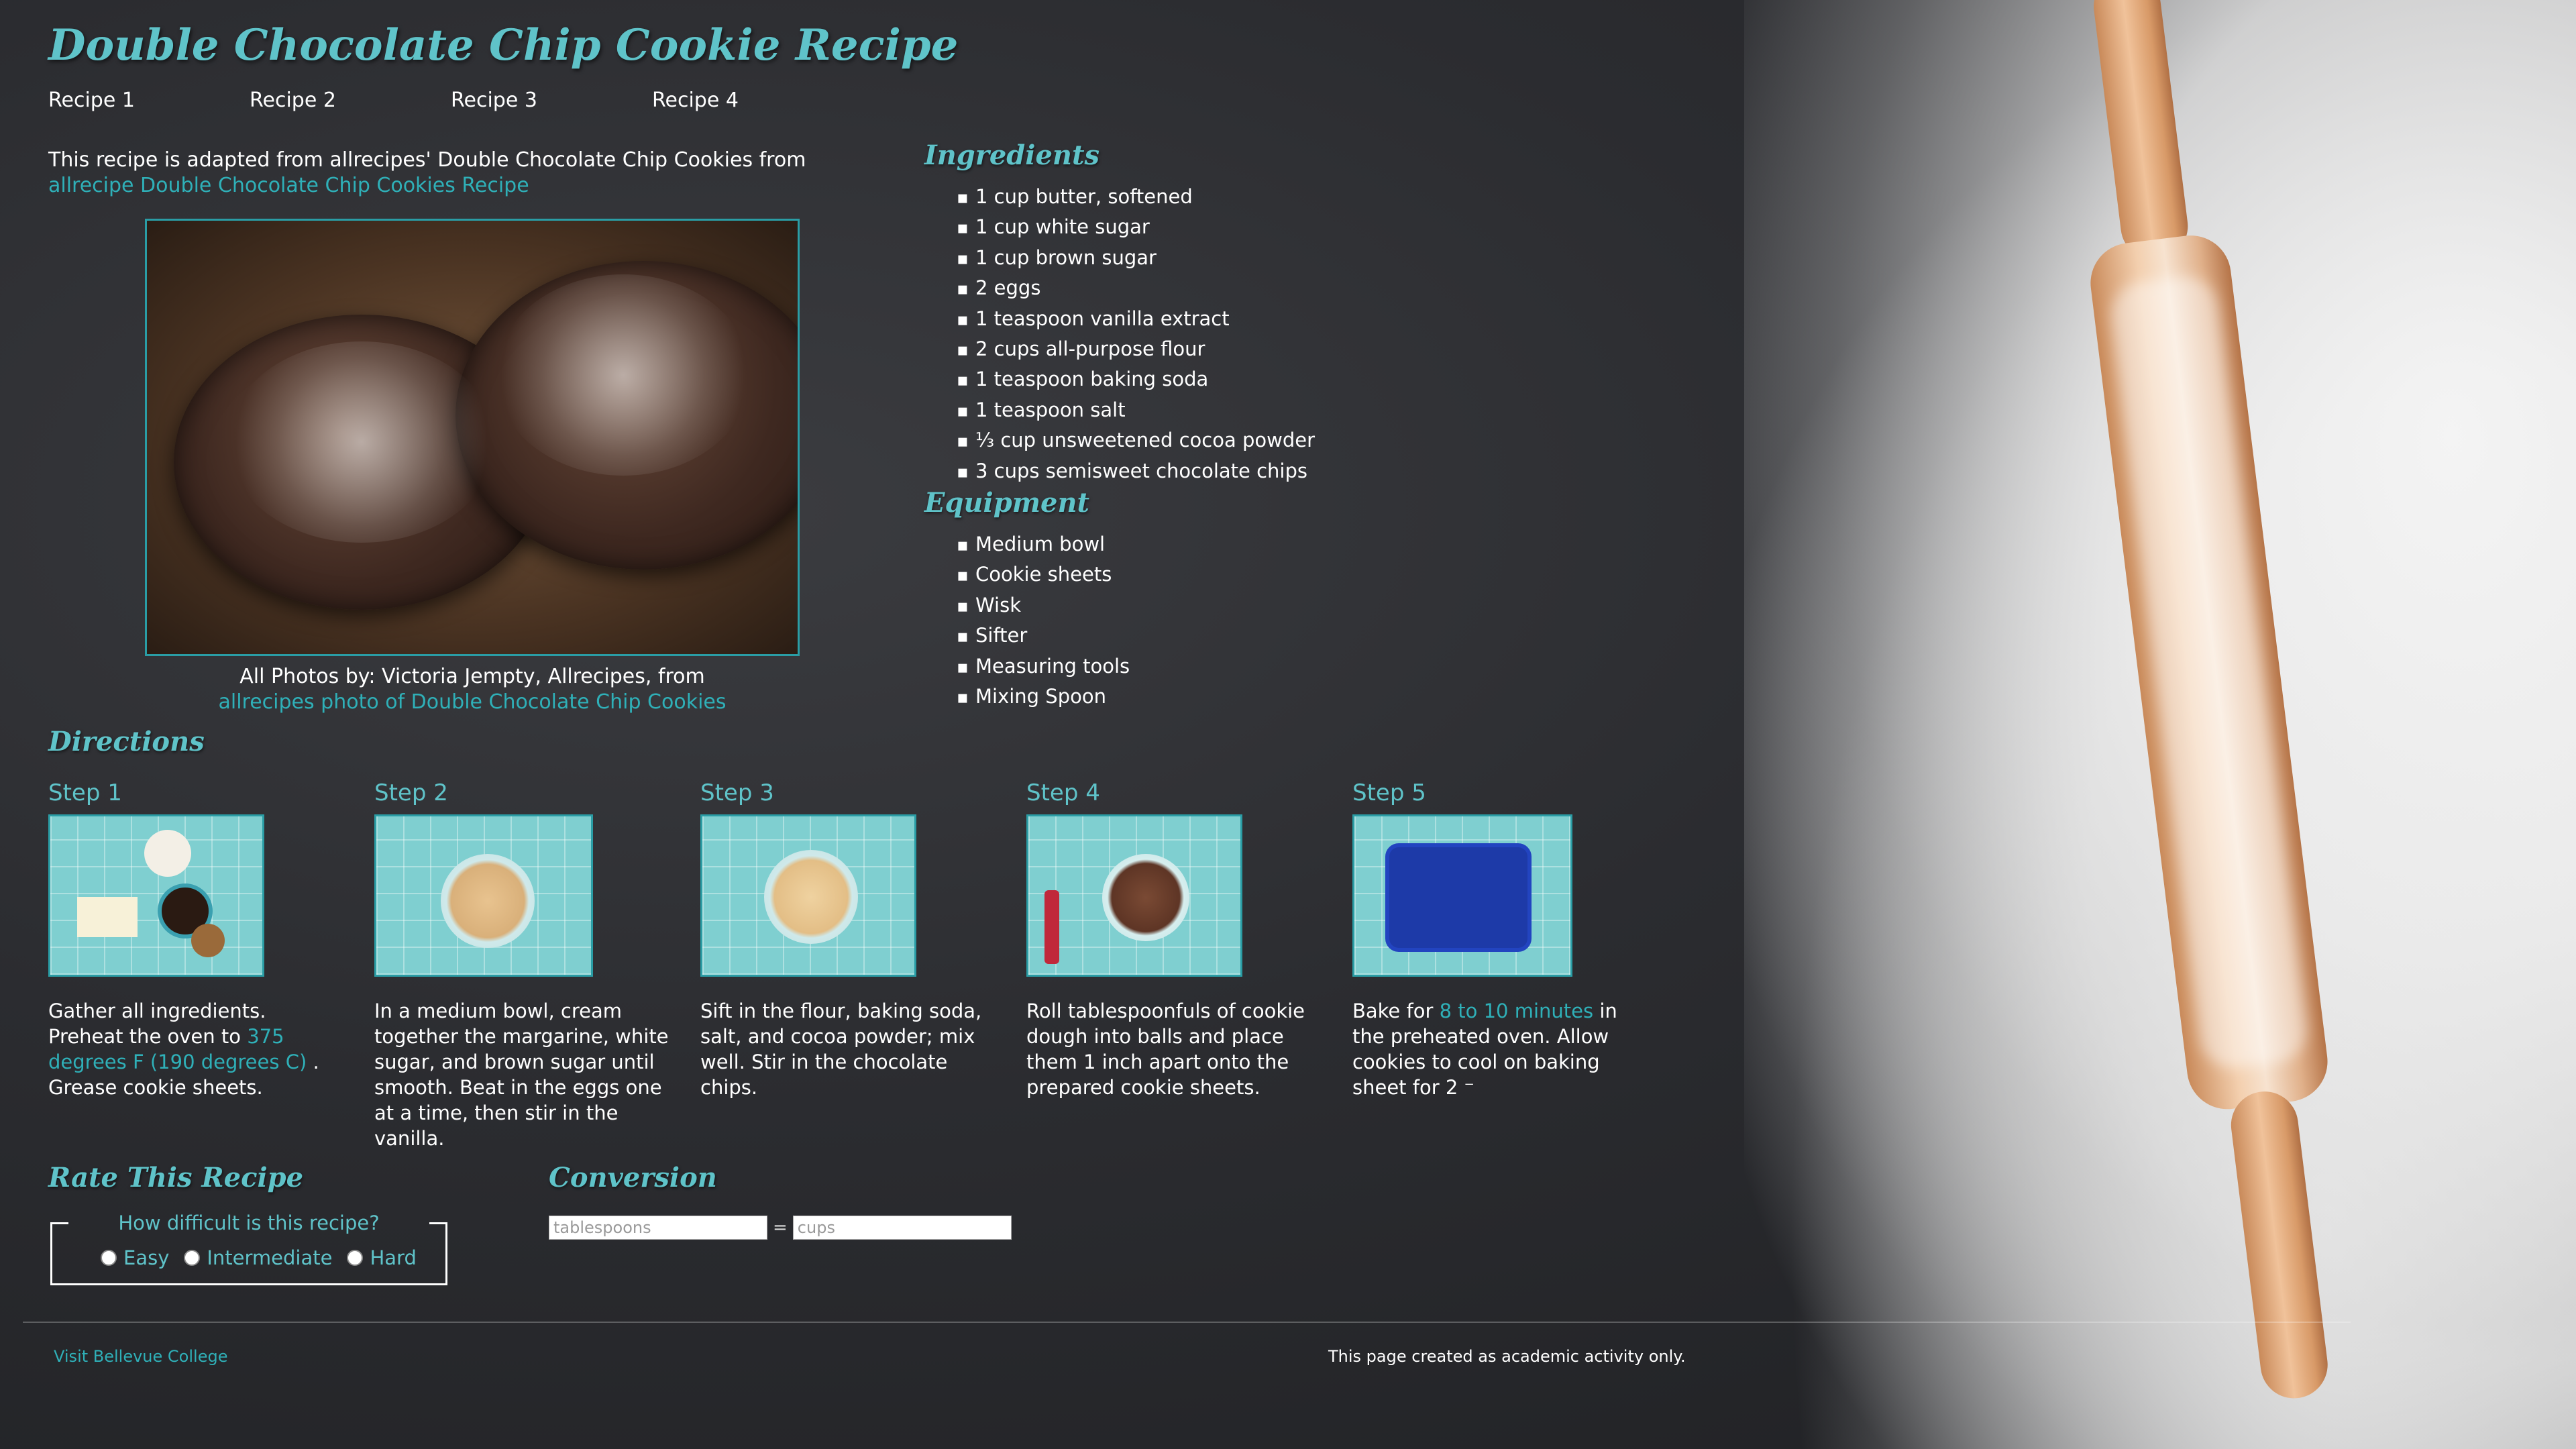 The image size is (2576, 1449). I want to click on nav-recipe-2: Recipe 2, so click(350, 100).